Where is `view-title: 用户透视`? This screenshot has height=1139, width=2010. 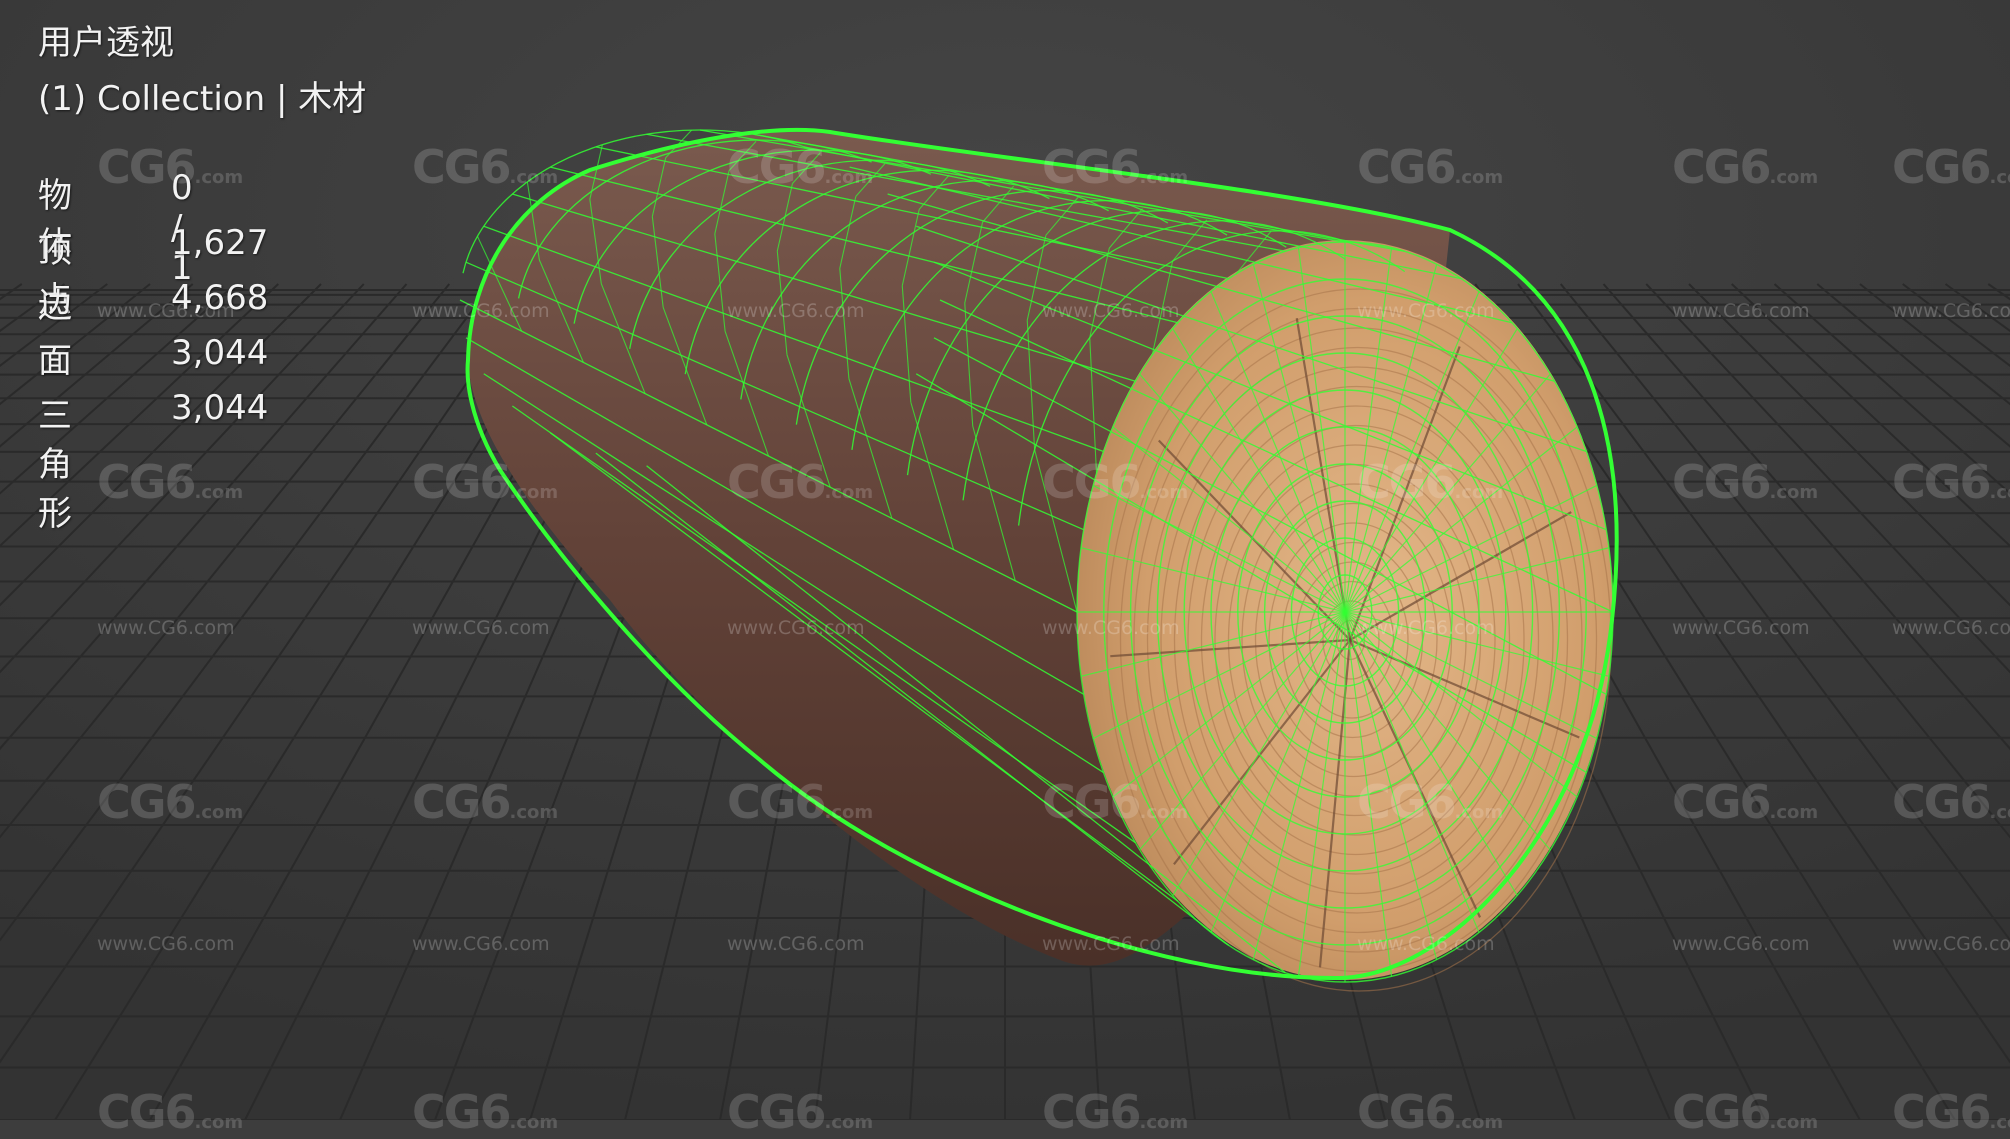 view-title: 用户透视 is located at coordinates (106, 43).